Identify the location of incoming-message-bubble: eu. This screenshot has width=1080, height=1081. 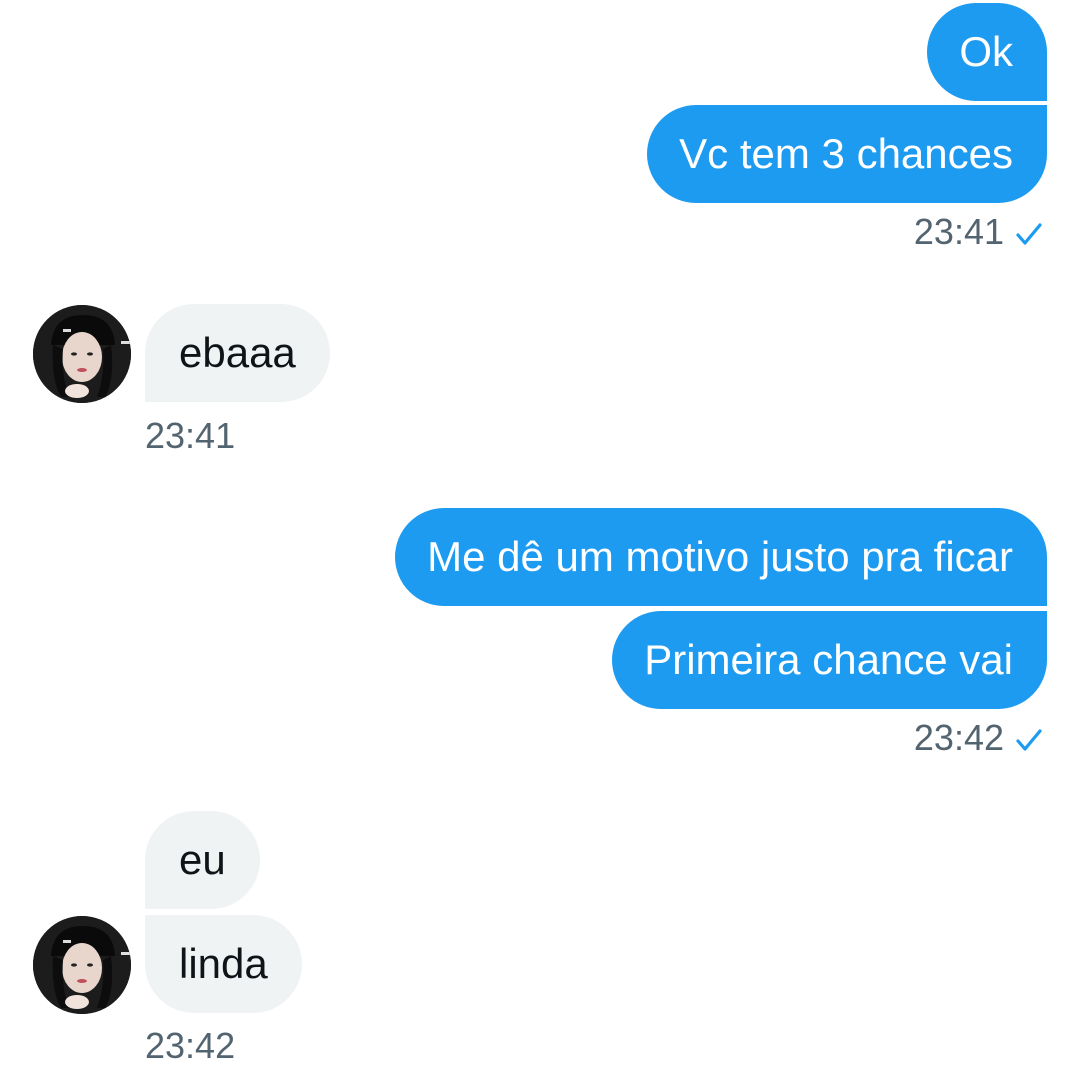
(202, 860).